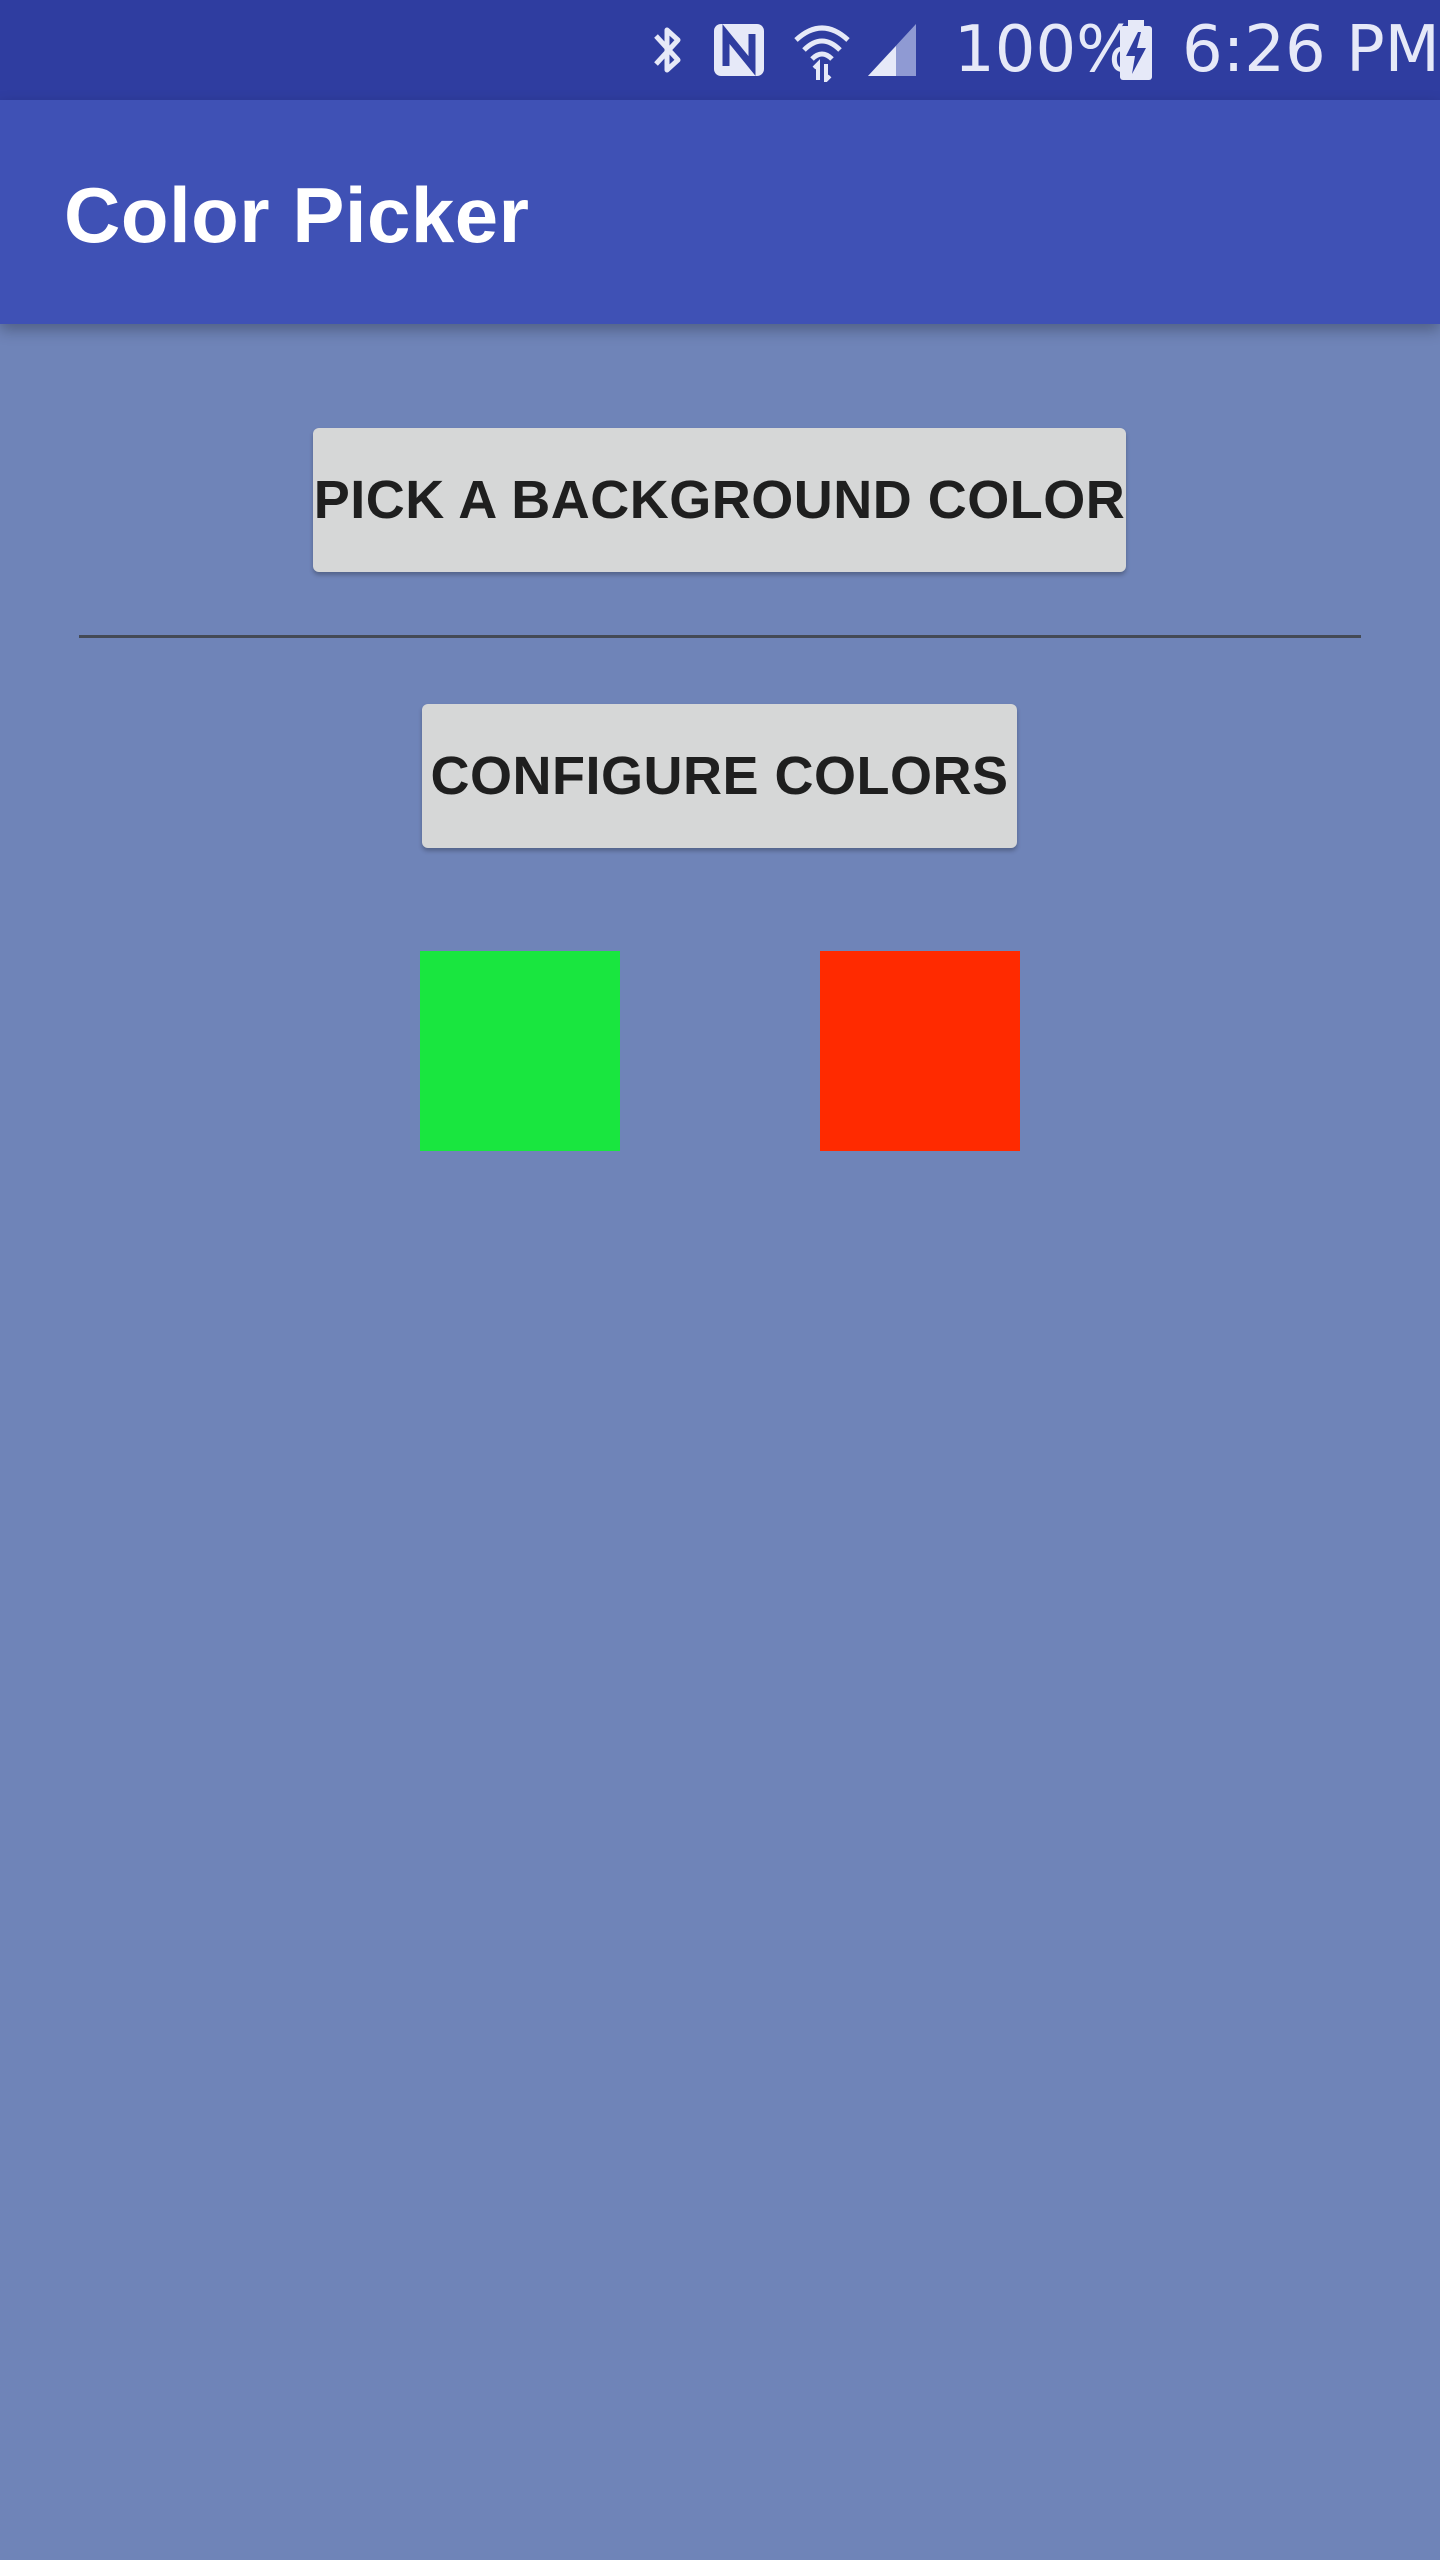  I want to click on battery-charging-icon, so click(1136, 50).